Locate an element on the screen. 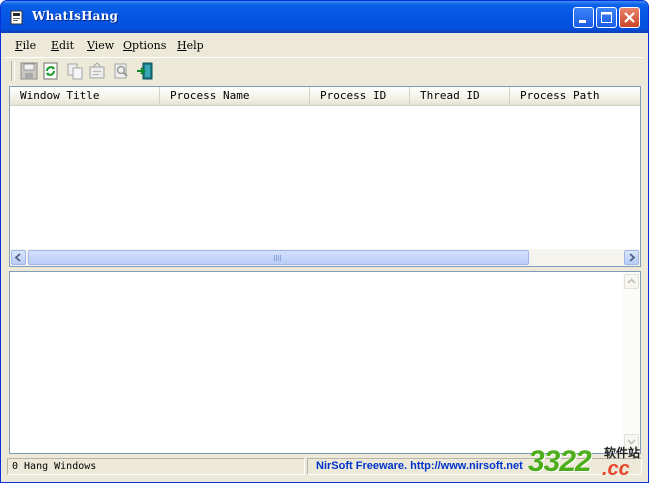 The height and width of the screenshot is (483, 649). scroll-left-button is located at coordinates (18, 257).